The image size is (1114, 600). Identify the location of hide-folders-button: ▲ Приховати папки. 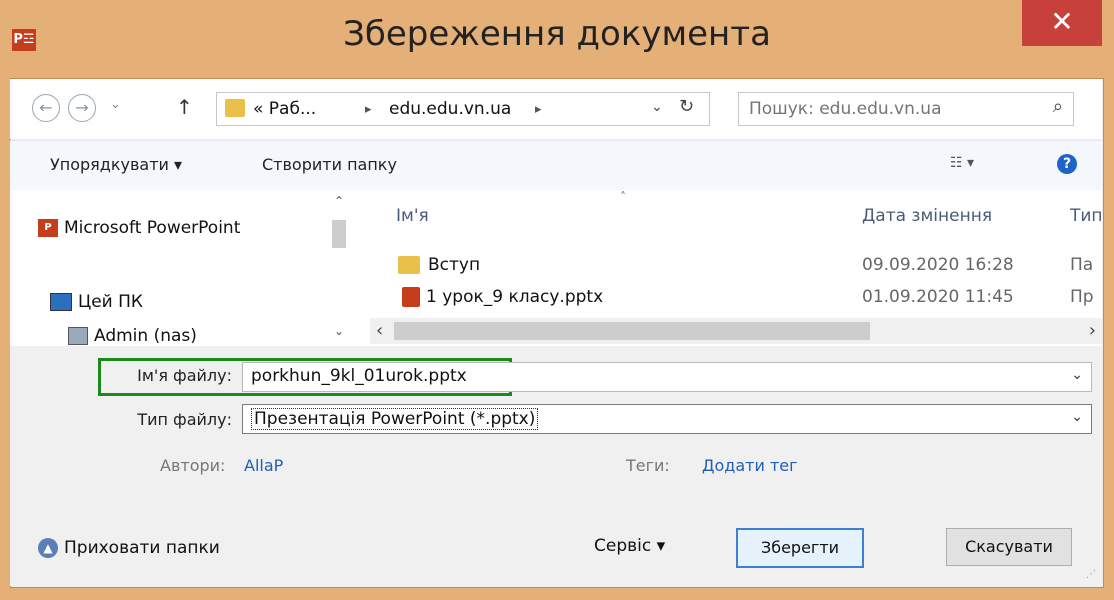
(129, 548).